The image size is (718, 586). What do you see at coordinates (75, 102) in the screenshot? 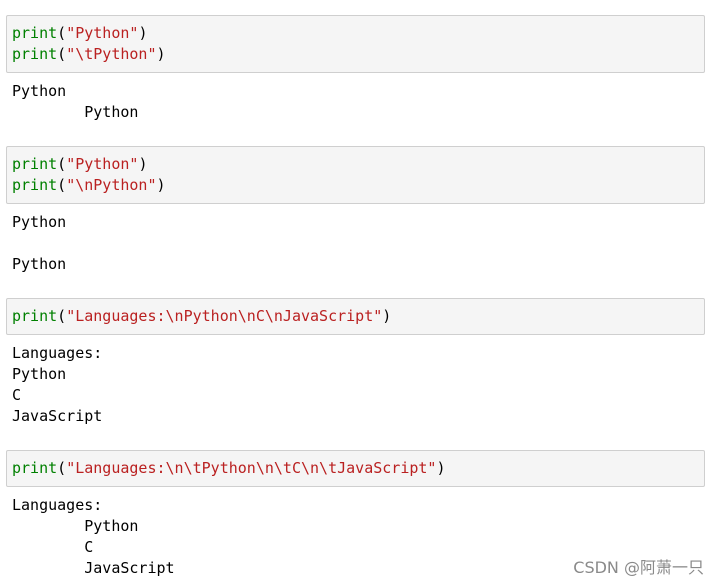
I see `code-cell-1-output: Python Python` at bounding box center [75, 102].